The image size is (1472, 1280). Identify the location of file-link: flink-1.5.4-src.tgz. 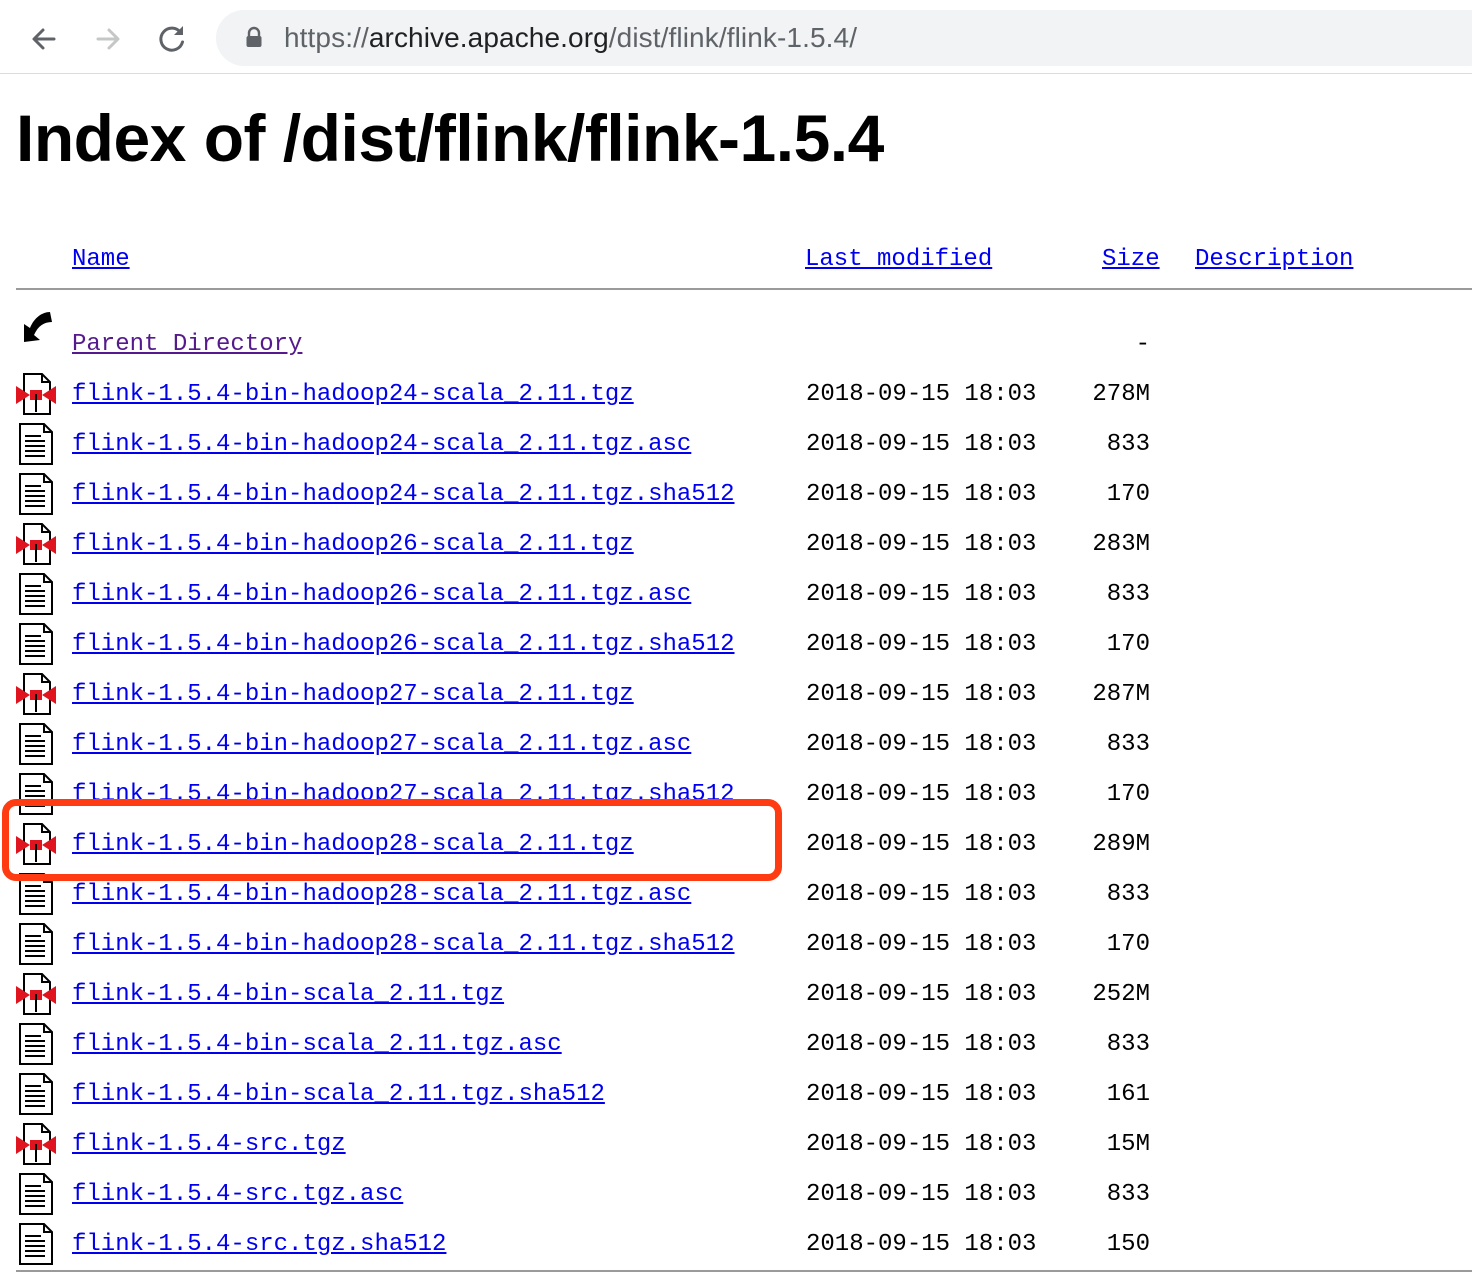
(209, 1145).